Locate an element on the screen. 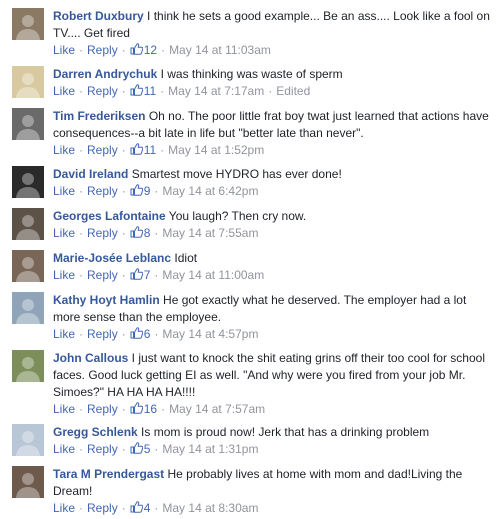 Image resolution: width=498 pixels, height=519 pixels. comment-actions: Like · Reply · 12 · May 14 at 11:03am is located at coordinates (272, 50).